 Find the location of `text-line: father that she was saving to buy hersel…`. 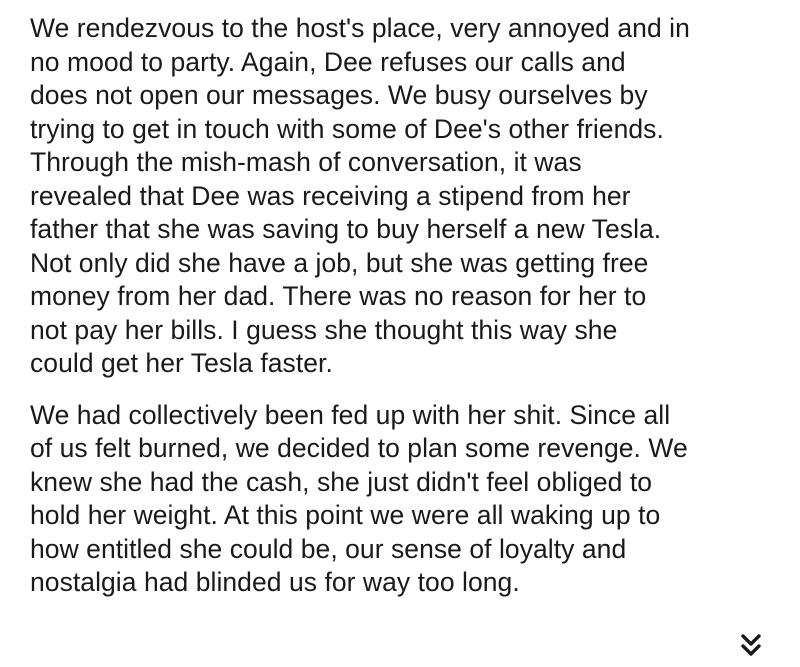

text-line: father that she was saving to buy hersel… is located at coordinates (346, 229).